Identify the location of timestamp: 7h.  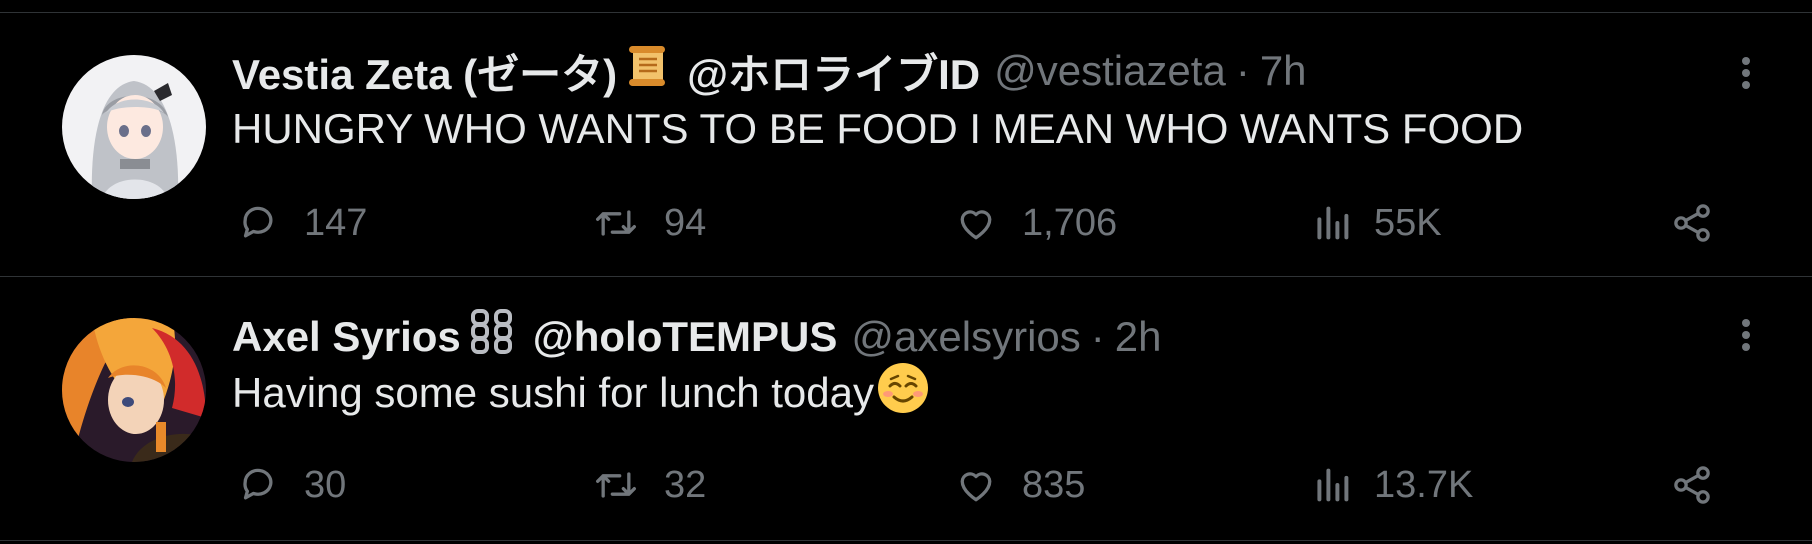
(1283, 71).